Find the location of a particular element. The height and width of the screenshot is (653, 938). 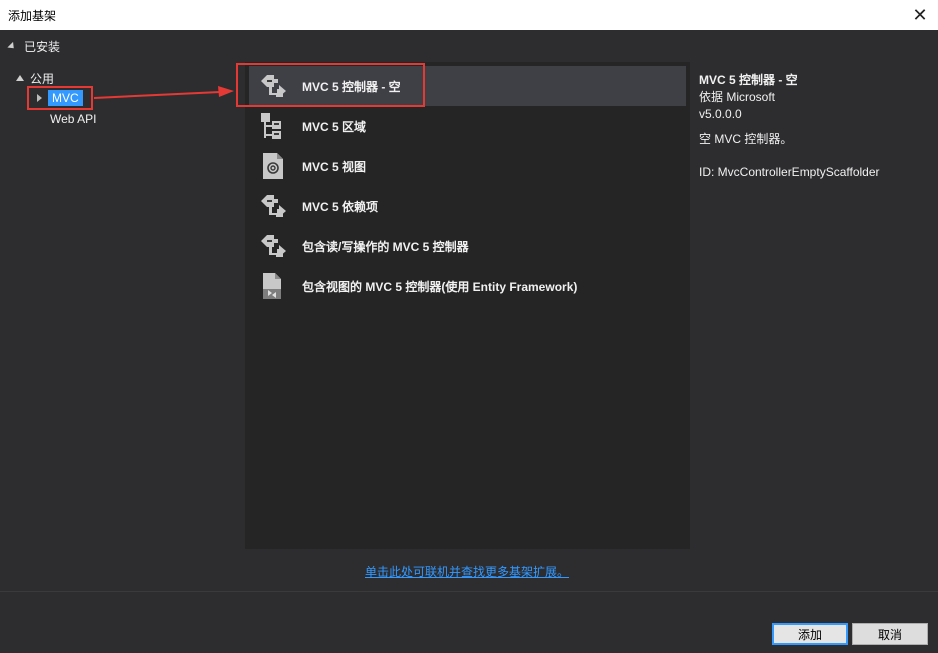

list-item-mvc5-controller-readwrite: 包含读/写操作的 MVC 5 控制器 is located at coordinates (467, 246).